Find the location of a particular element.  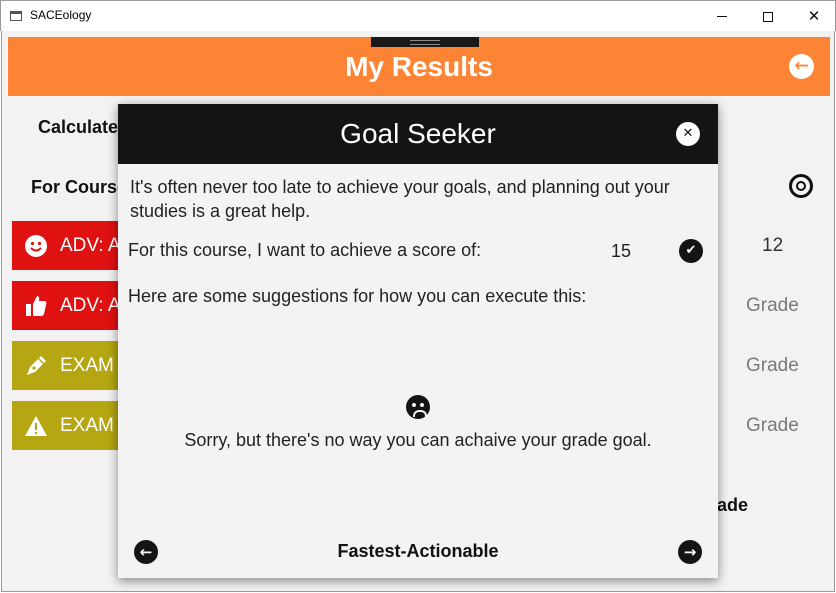

app-header: My Results is located at coordinates (419, 66).